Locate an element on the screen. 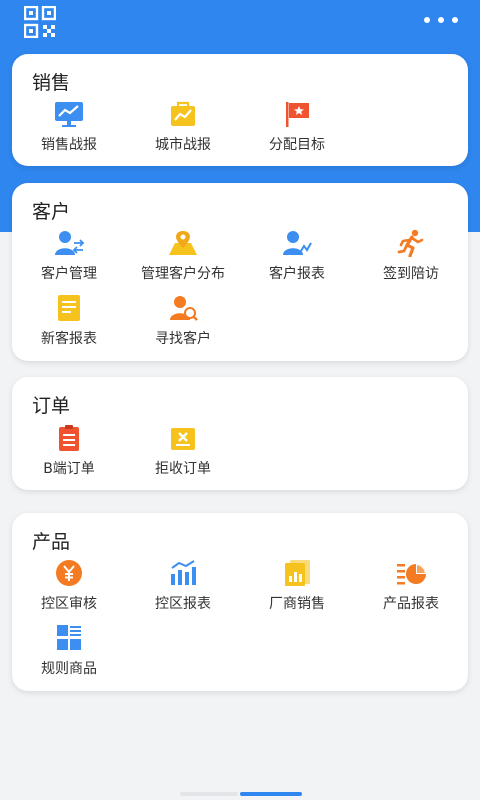 The height and width of the screenshot is (800, 480). b-order-item: B端订单 is located at coordinates (69, 455).